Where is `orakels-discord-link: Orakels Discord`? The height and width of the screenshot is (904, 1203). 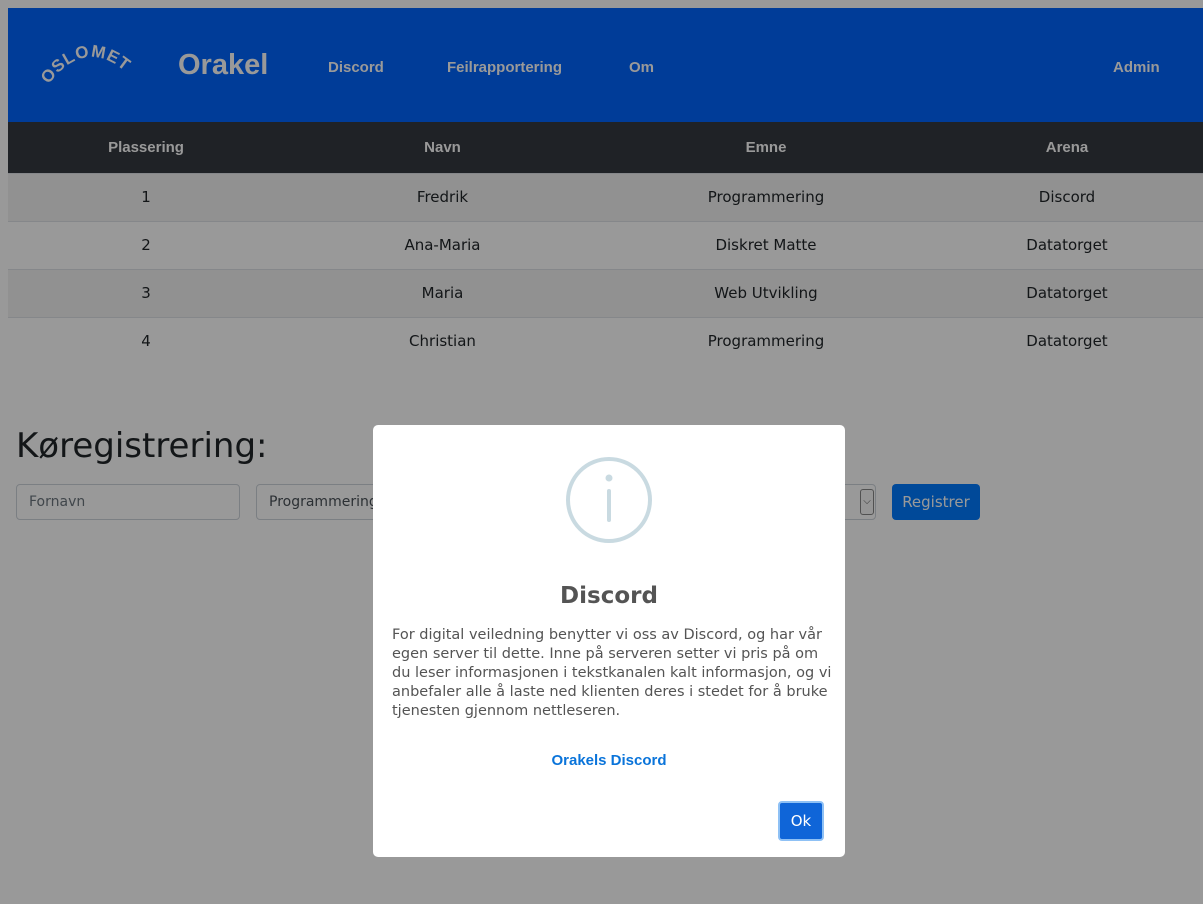
orakels-discord-link: Orakels Discord is located at coordinates (609, 761).